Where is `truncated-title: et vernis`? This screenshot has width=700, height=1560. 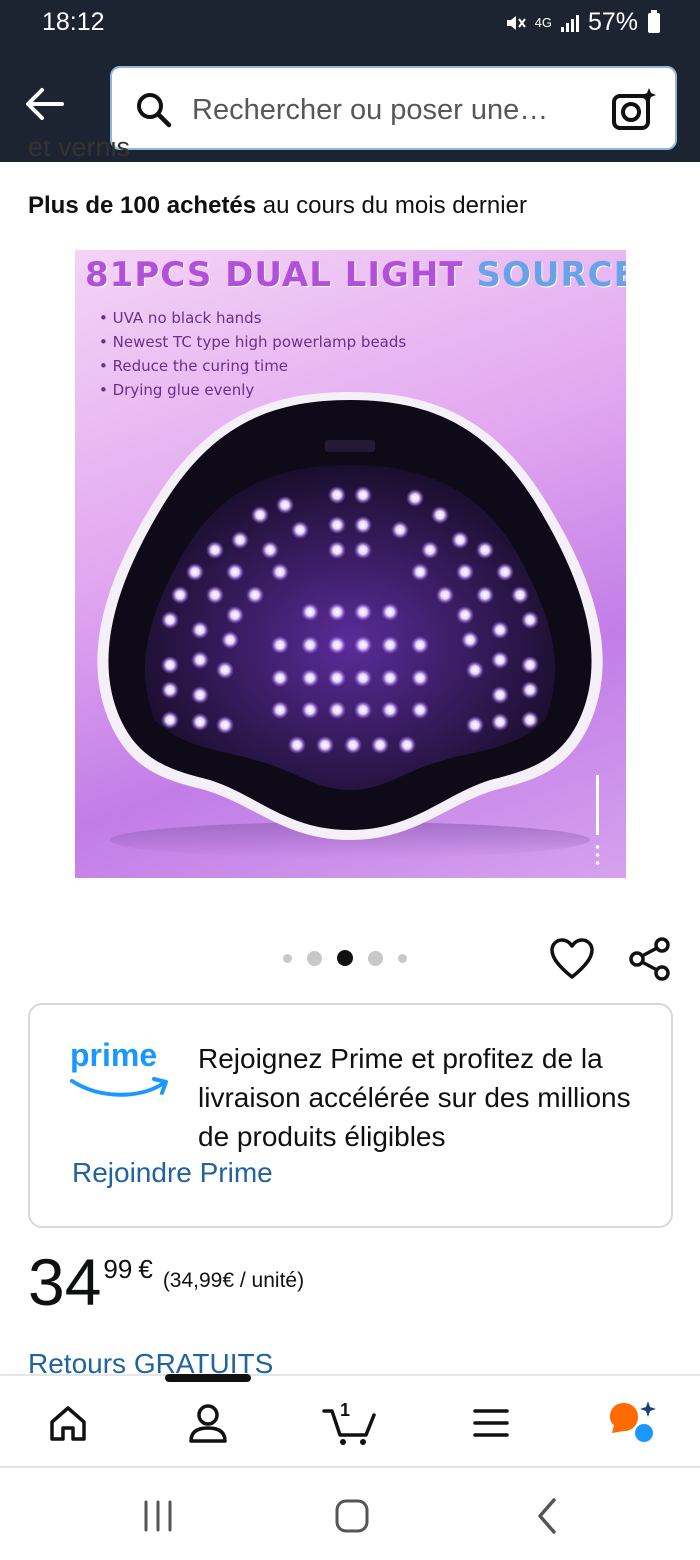 truncated-title: et vernis is located at coordinates (79, 151).